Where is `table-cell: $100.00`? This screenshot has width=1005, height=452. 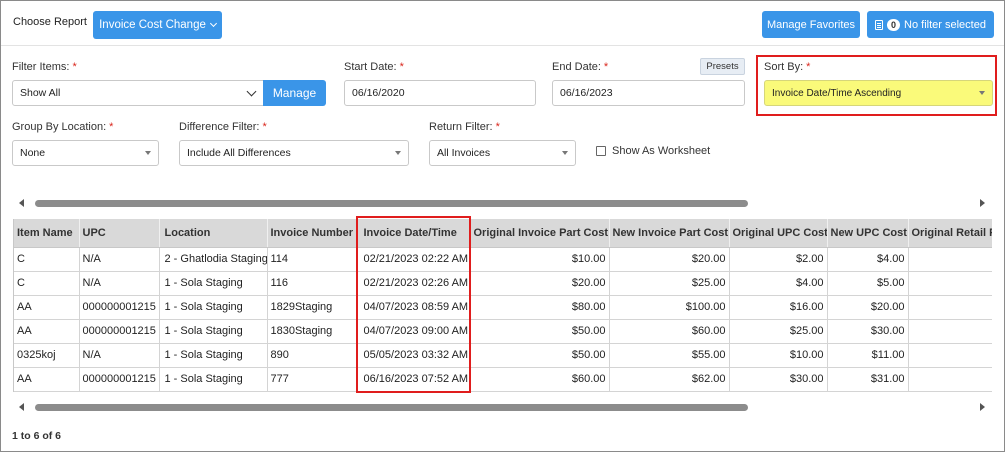 table-cell: $100.00 is located at coordinates (669, 307).